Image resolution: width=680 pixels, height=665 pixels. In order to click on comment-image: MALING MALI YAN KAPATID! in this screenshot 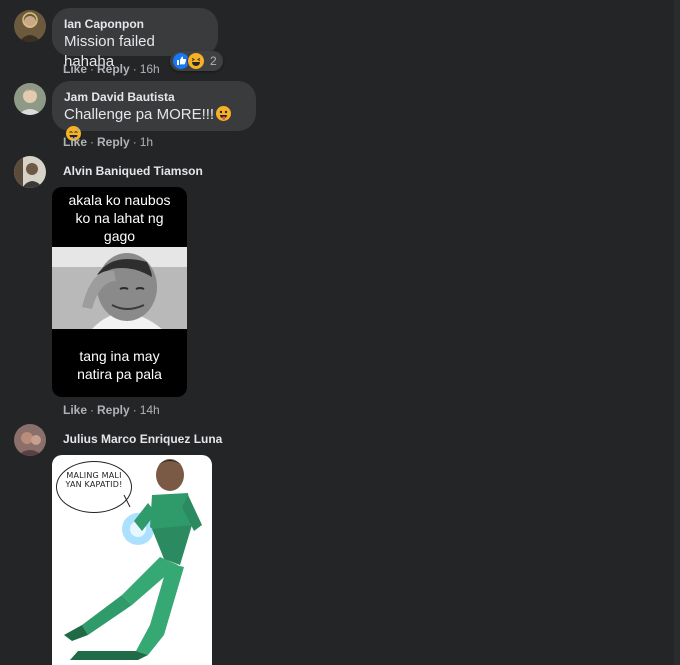, I will do `click(132, 560)`.